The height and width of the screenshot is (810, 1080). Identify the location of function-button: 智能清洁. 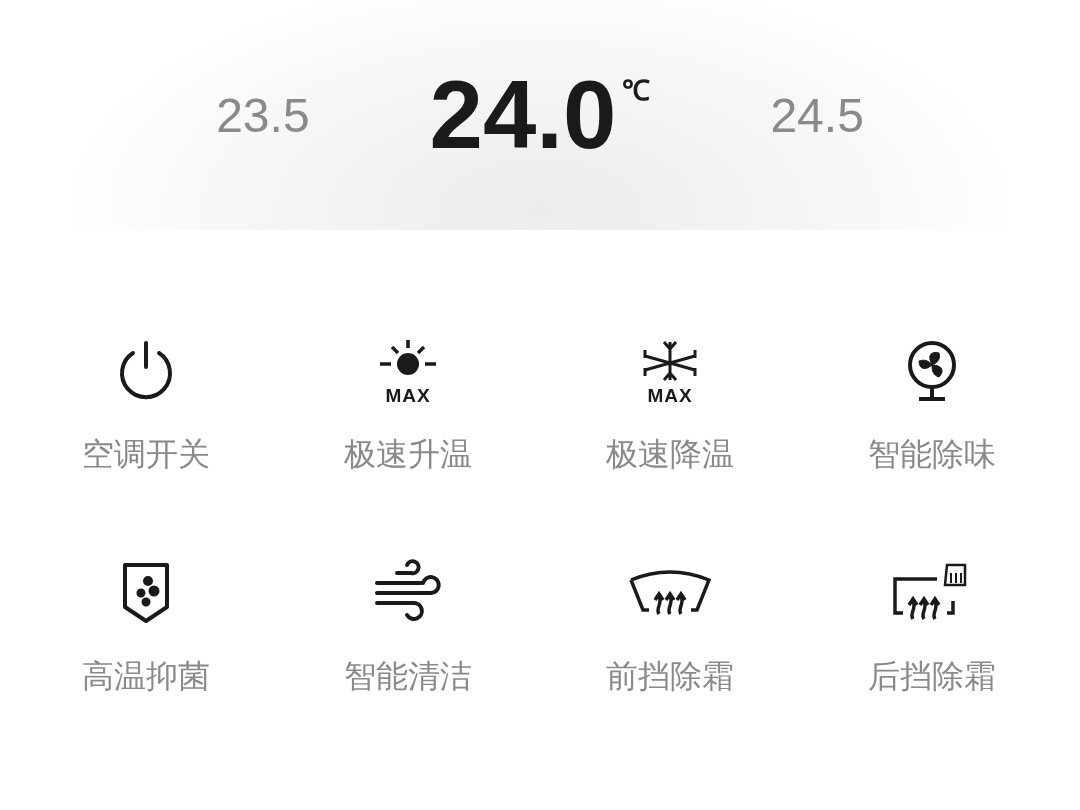
(408, 623).